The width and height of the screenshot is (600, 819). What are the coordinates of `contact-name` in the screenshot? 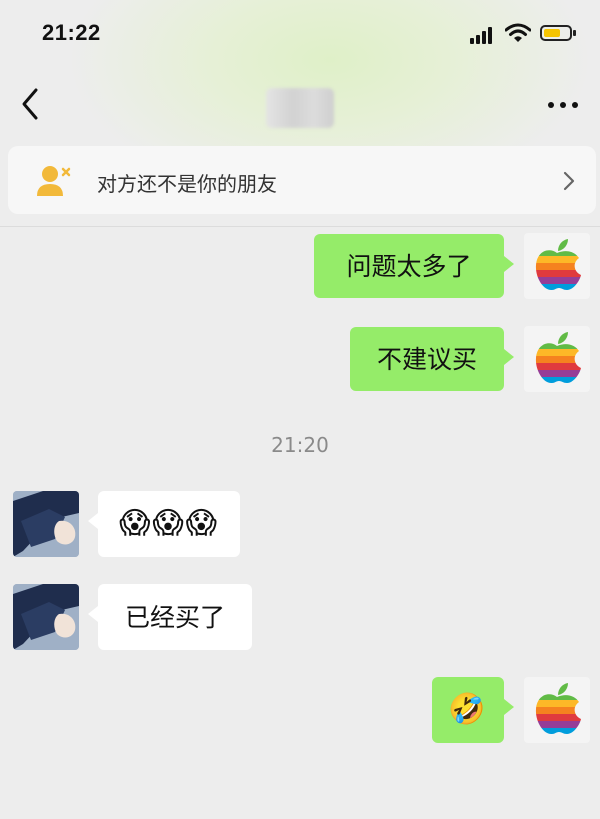 It's located at (300, 108).